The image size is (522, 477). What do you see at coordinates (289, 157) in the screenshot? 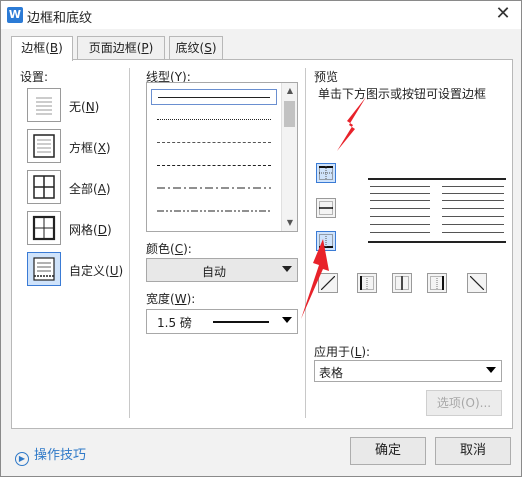
I see `line-style-scrollbar: ▲ ▼` at bounding box center [289, 157].